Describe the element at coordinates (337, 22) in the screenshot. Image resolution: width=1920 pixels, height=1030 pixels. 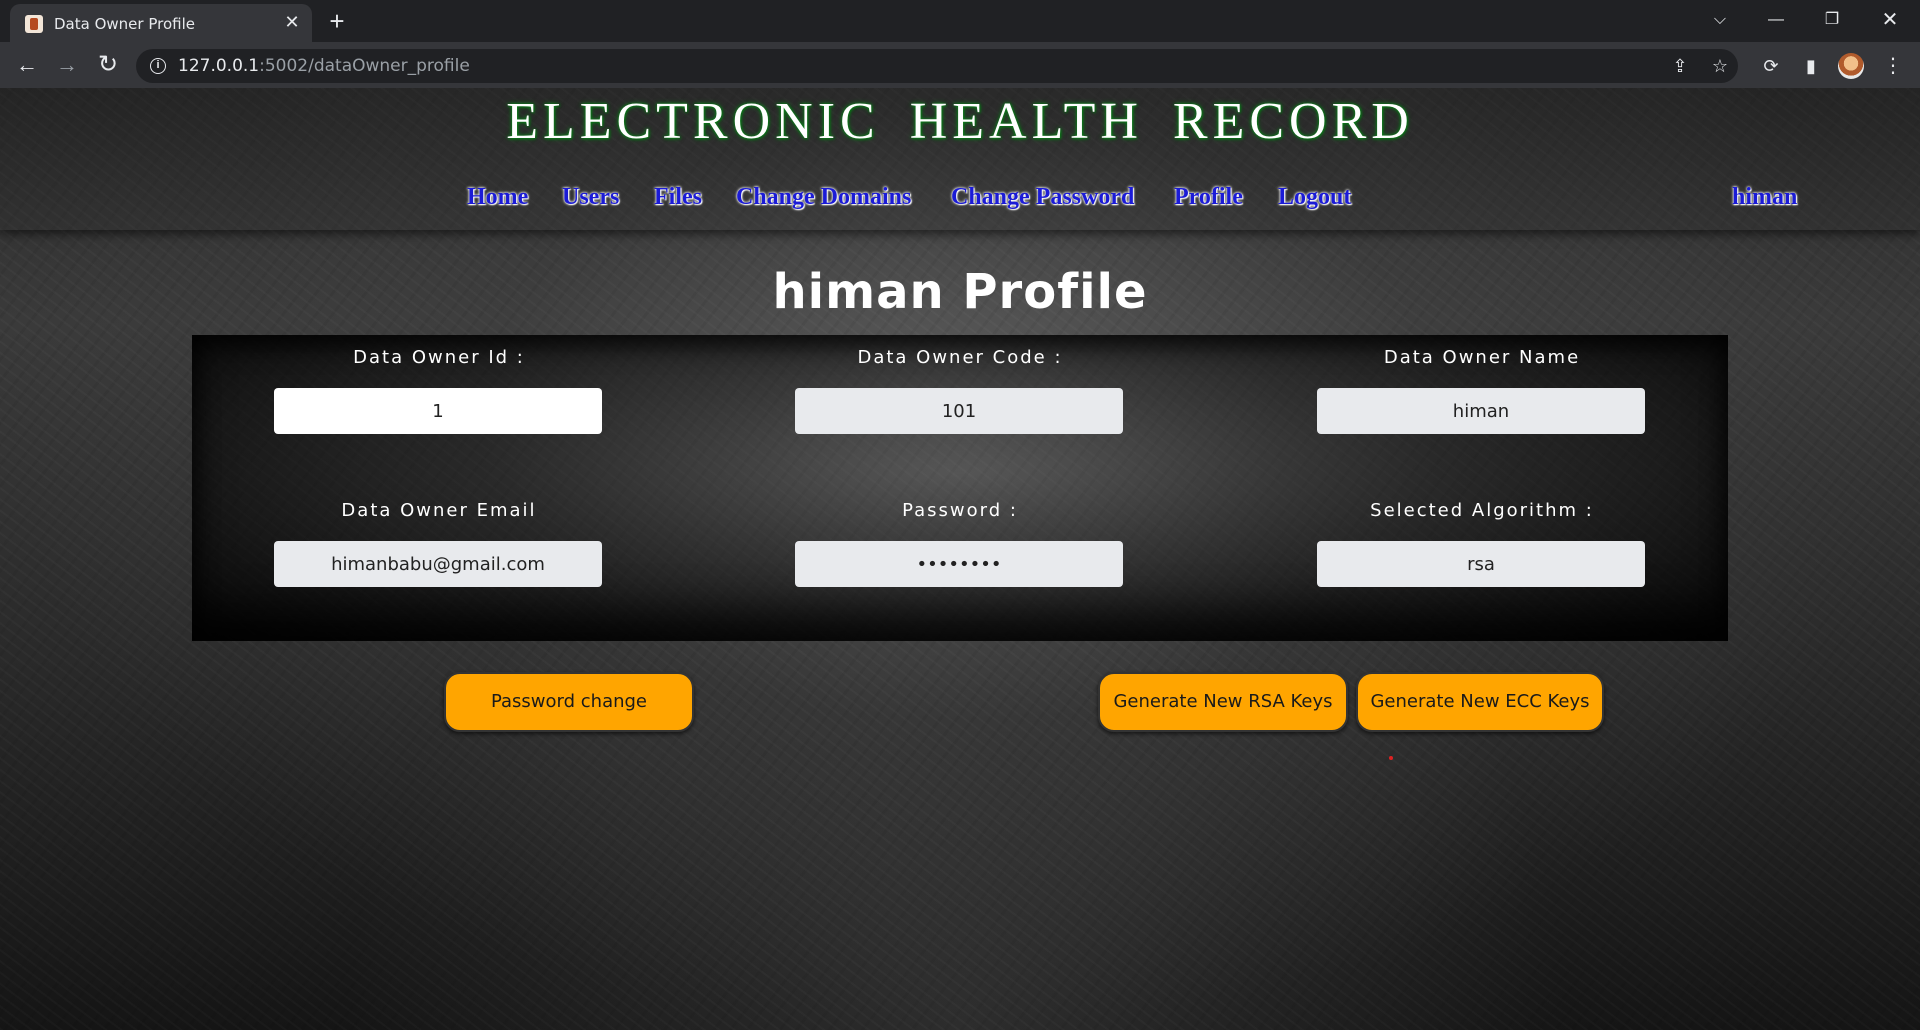
I see `new-tab-button: +` at that location.